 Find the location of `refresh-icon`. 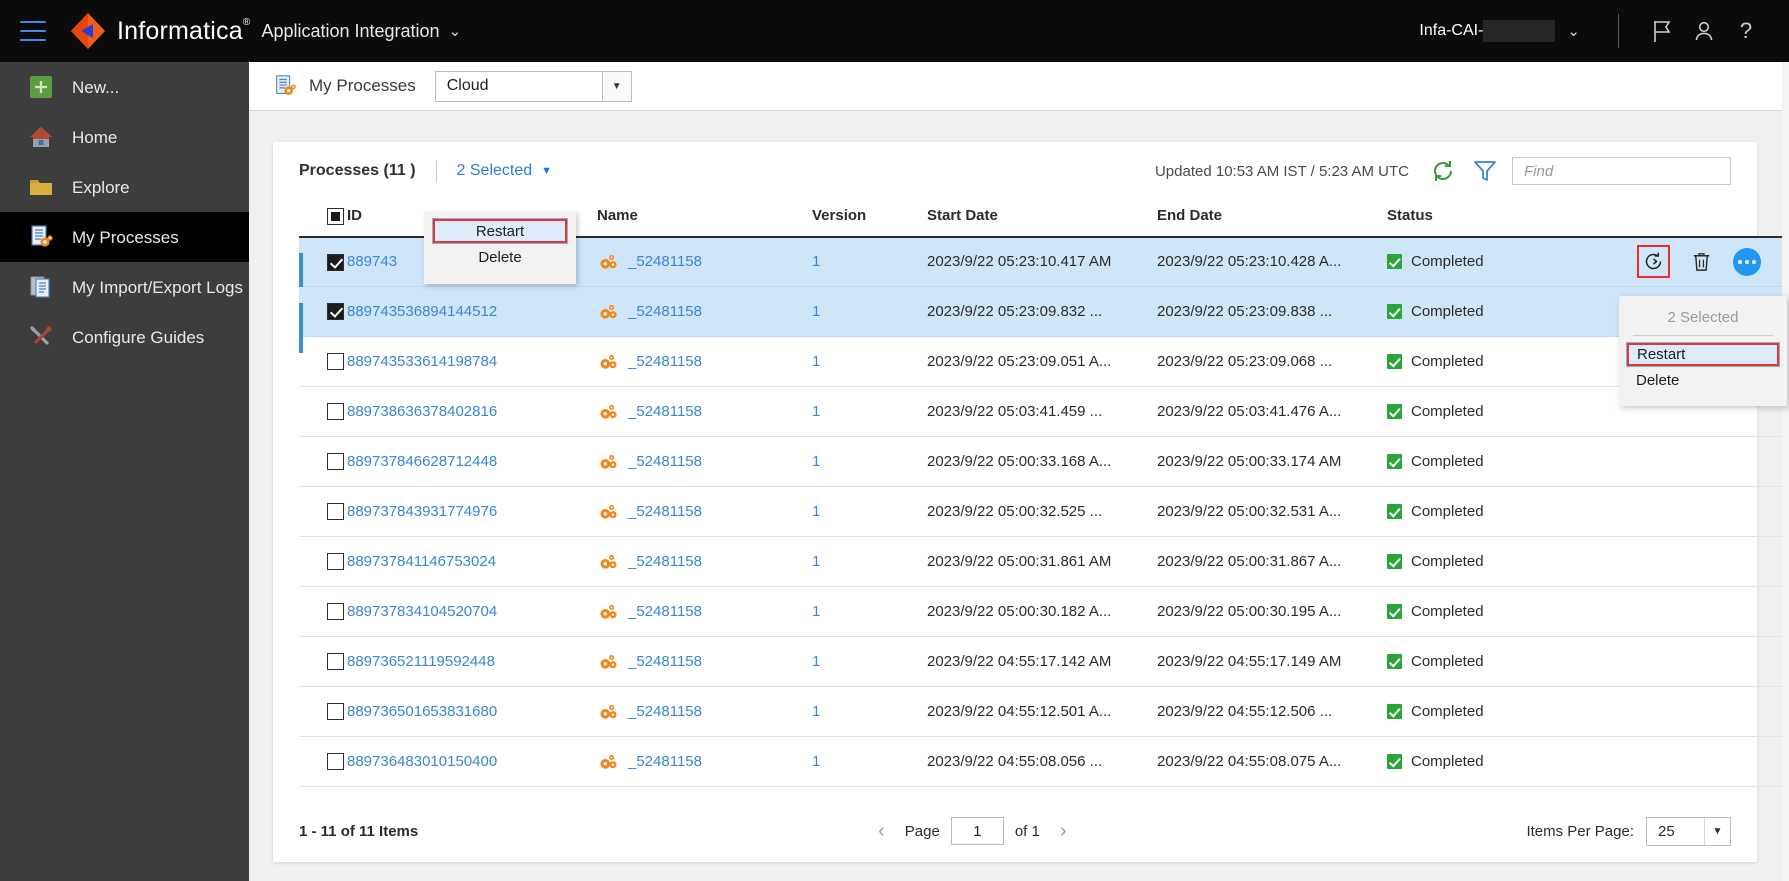

refresh-icon is located at coordinates (1443, 171).